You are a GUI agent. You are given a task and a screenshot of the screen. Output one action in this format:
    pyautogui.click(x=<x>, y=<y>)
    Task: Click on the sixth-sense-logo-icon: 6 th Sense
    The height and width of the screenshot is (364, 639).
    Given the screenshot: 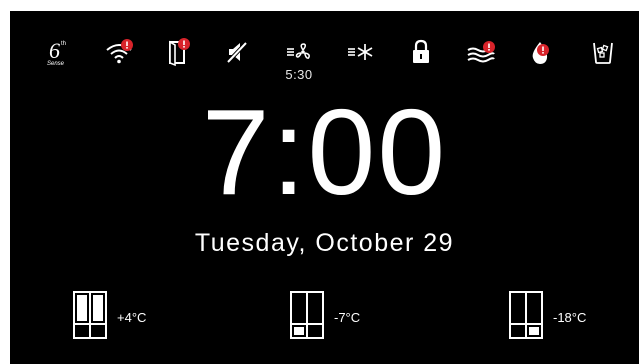 What is the action you would take?
    pyautogui.click(x=59, y=52)
    